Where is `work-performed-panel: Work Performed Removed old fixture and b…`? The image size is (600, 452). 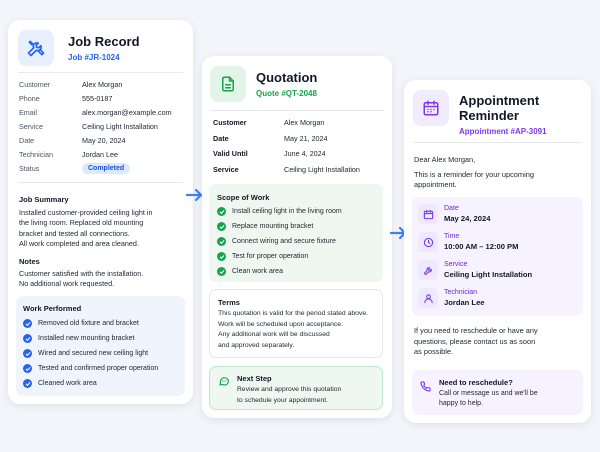 work-performed-panel: Work Performed Removed old fixture and b… is located at coordinates (100, 346).